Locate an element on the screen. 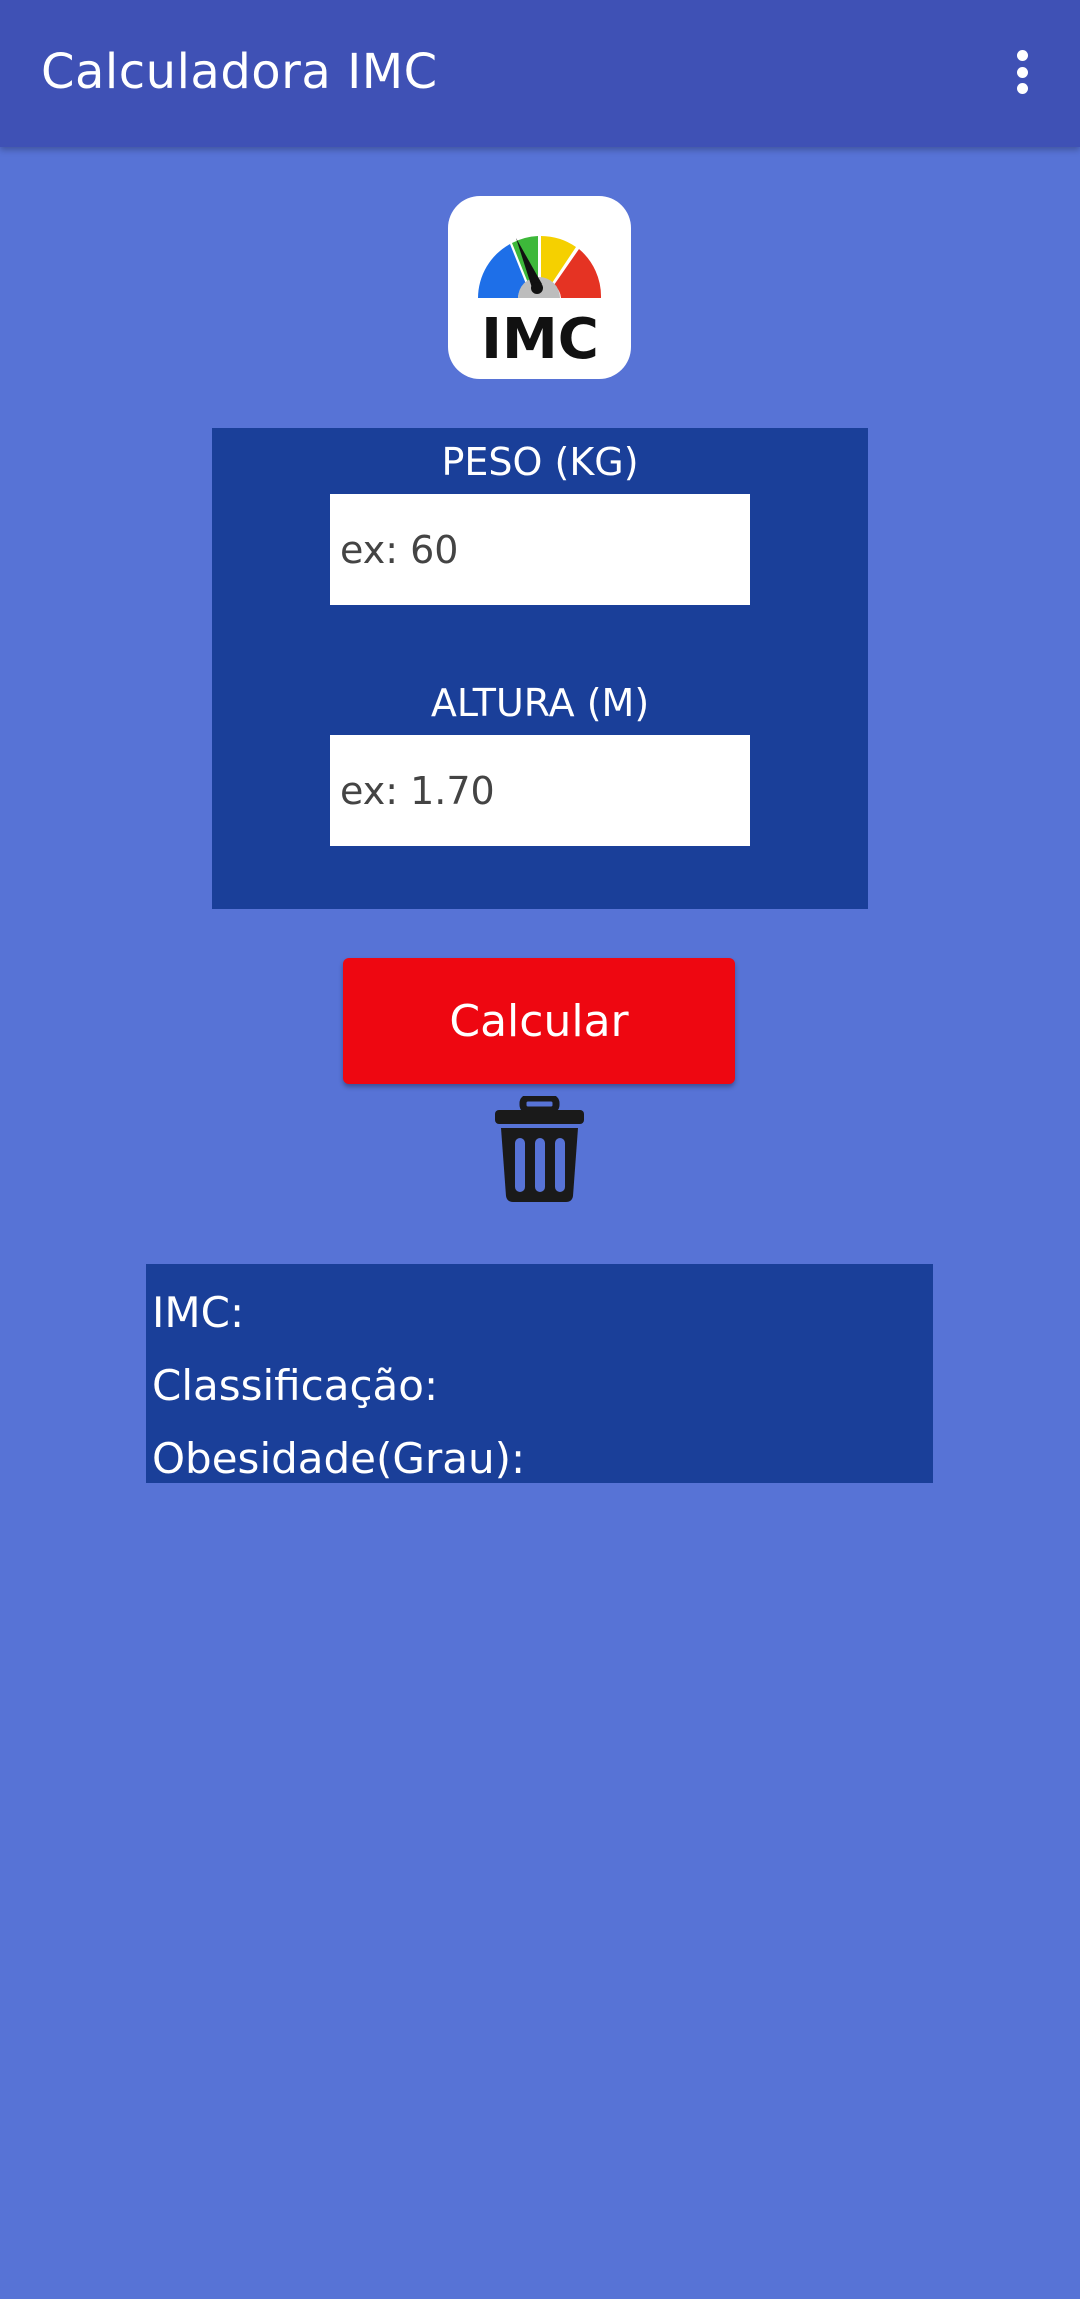 This screenshot has width=1080, height=2299. obesity-grade-result-label: Obesidade(Grau): is located at coordinates (339, 1458).